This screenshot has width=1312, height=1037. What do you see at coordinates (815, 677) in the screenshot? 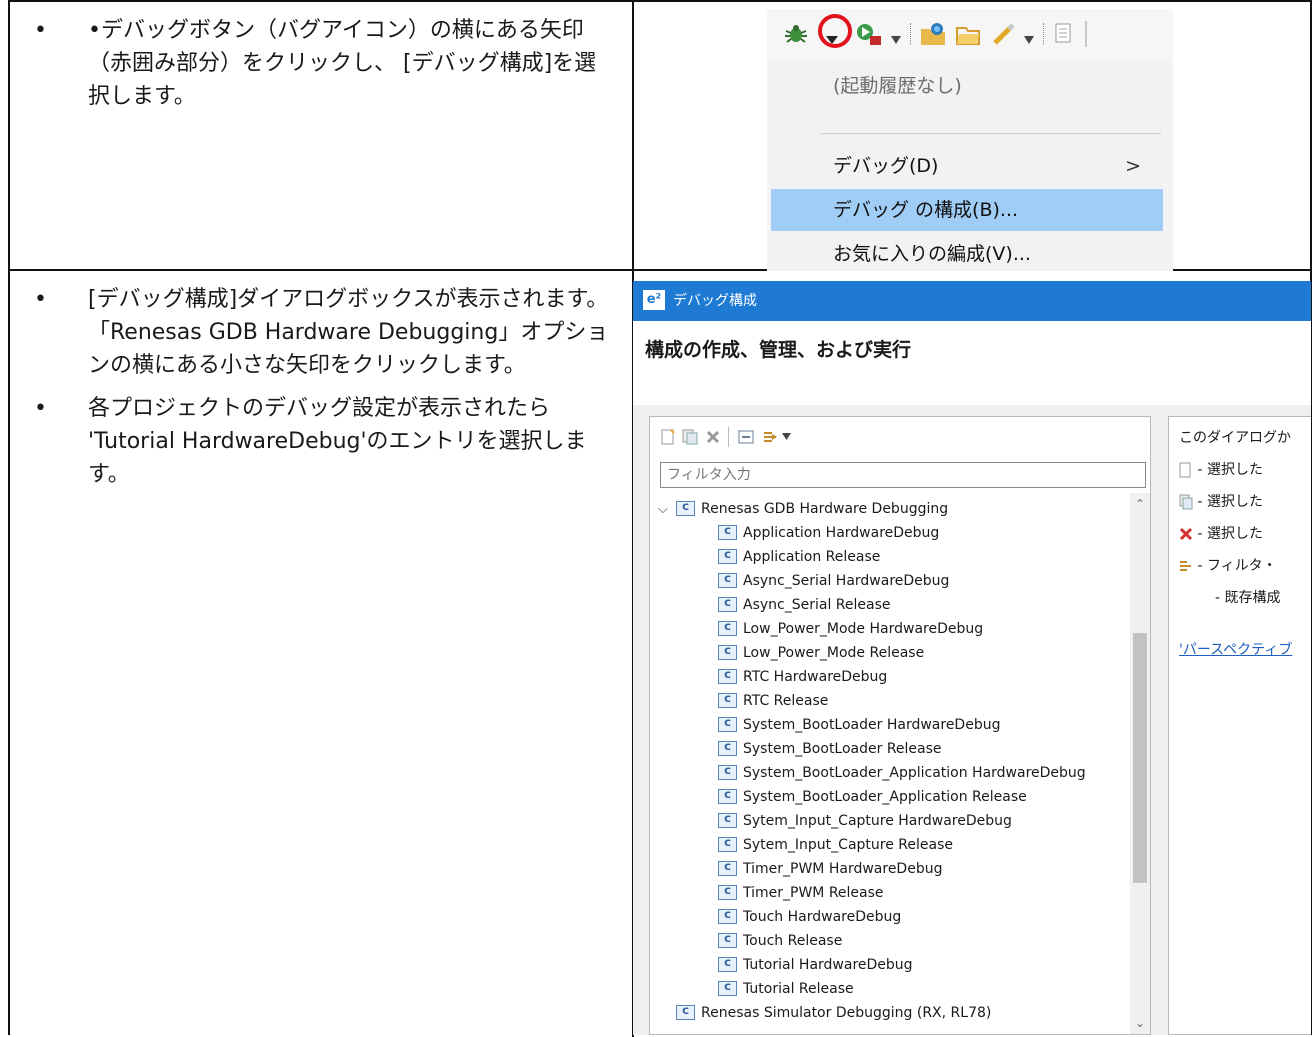
I see `tree-item-label: RTC HardwareDebug` at bounding box center [815, 677].